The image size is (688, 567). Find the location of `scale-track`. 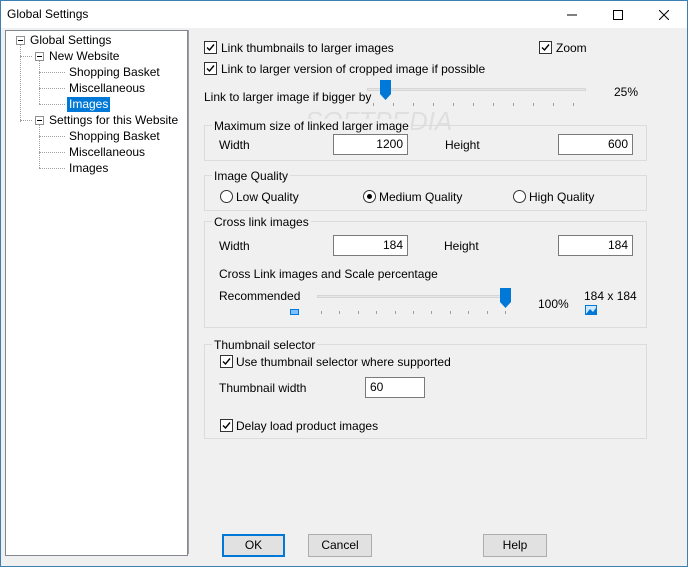

scale-track is located at coordinates (413, 296).